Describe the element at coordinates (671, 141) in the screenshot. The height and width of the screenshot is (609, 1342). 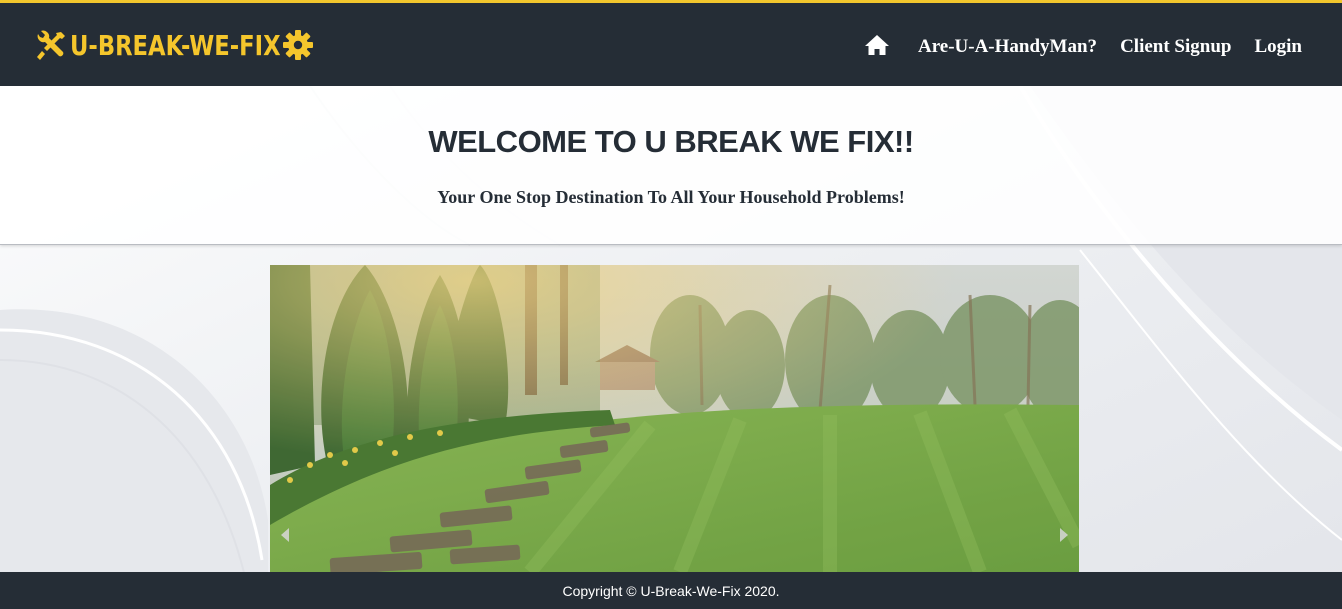
I see `page-title: WELCOME TO U BREAK WE FIX!!` at that location.